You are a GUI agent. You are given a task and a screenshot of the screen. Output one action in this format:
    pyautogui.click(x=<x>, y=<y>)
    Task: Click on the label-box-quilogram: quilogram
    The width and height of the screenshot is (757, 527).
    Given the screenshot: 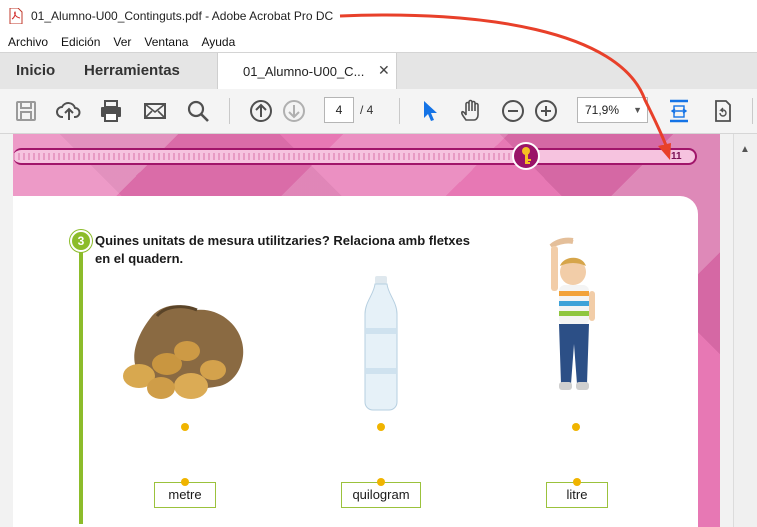 What is the action you would take?
    pyautogui.click(x=381, y=493)
    